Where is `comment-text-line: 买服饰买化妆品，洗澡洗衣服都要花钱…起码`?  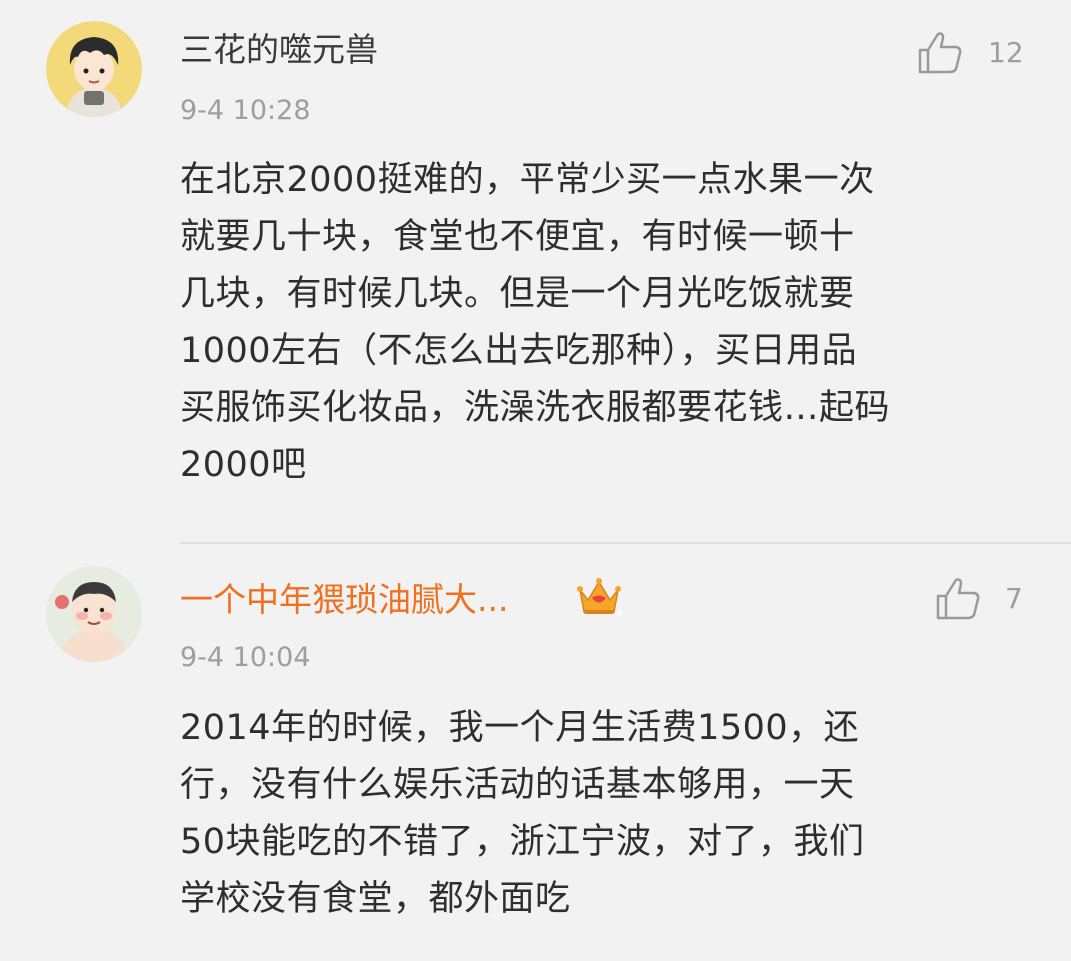
comment-text-line: 买服饰买化妆品，洗澡洗衣服都要花钱…起码 is located at coordinates (535, 408).